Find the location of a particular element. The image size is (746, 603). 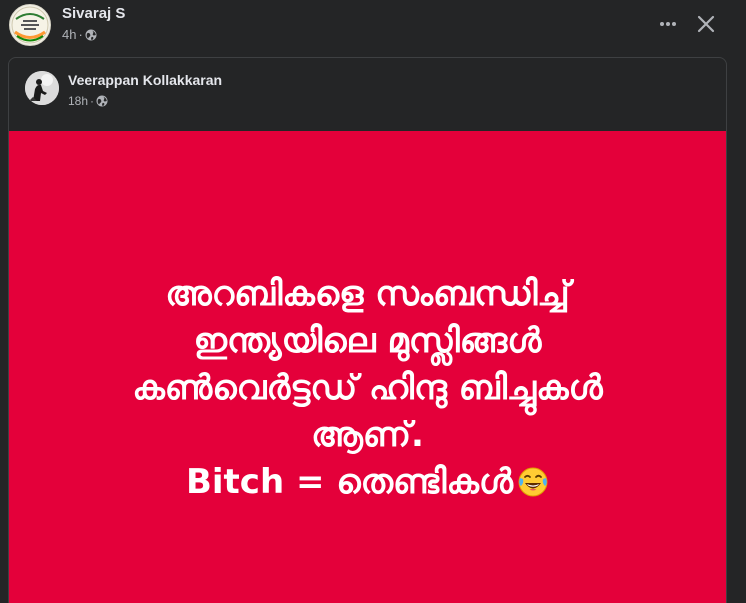

logo-icon is located at coordinates (30, 25).